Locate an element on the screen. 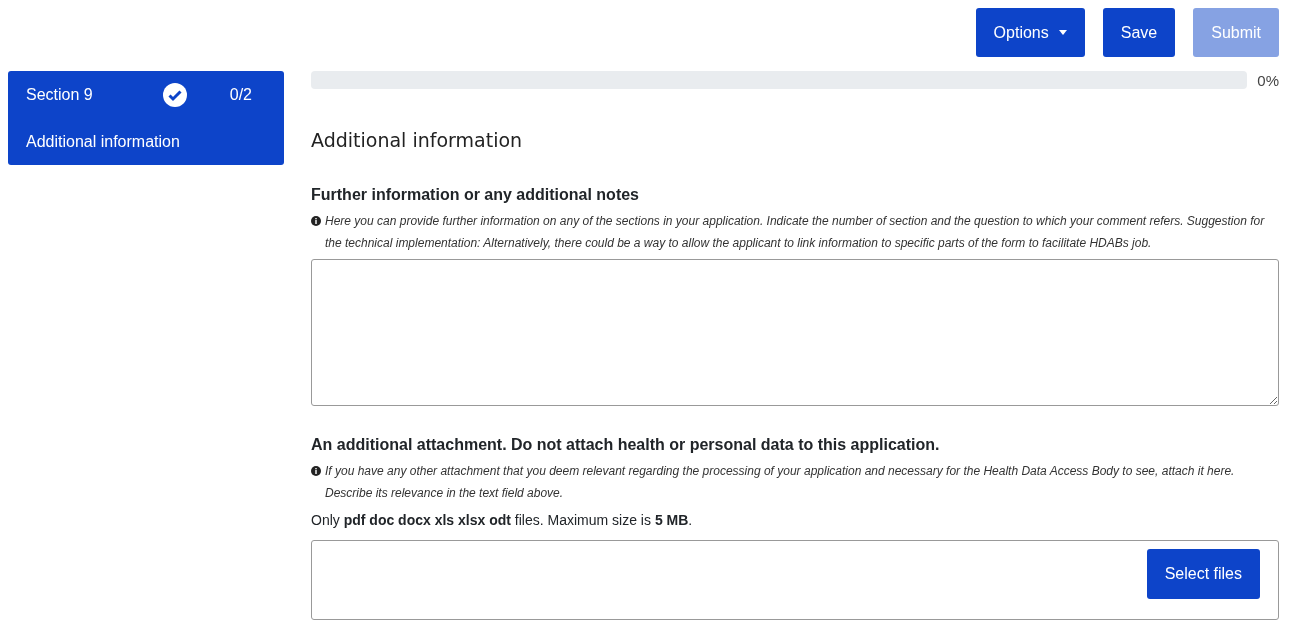 This screenshot has width=1291, height=638. section-title: Additional information is located at coordinates (103, 142).